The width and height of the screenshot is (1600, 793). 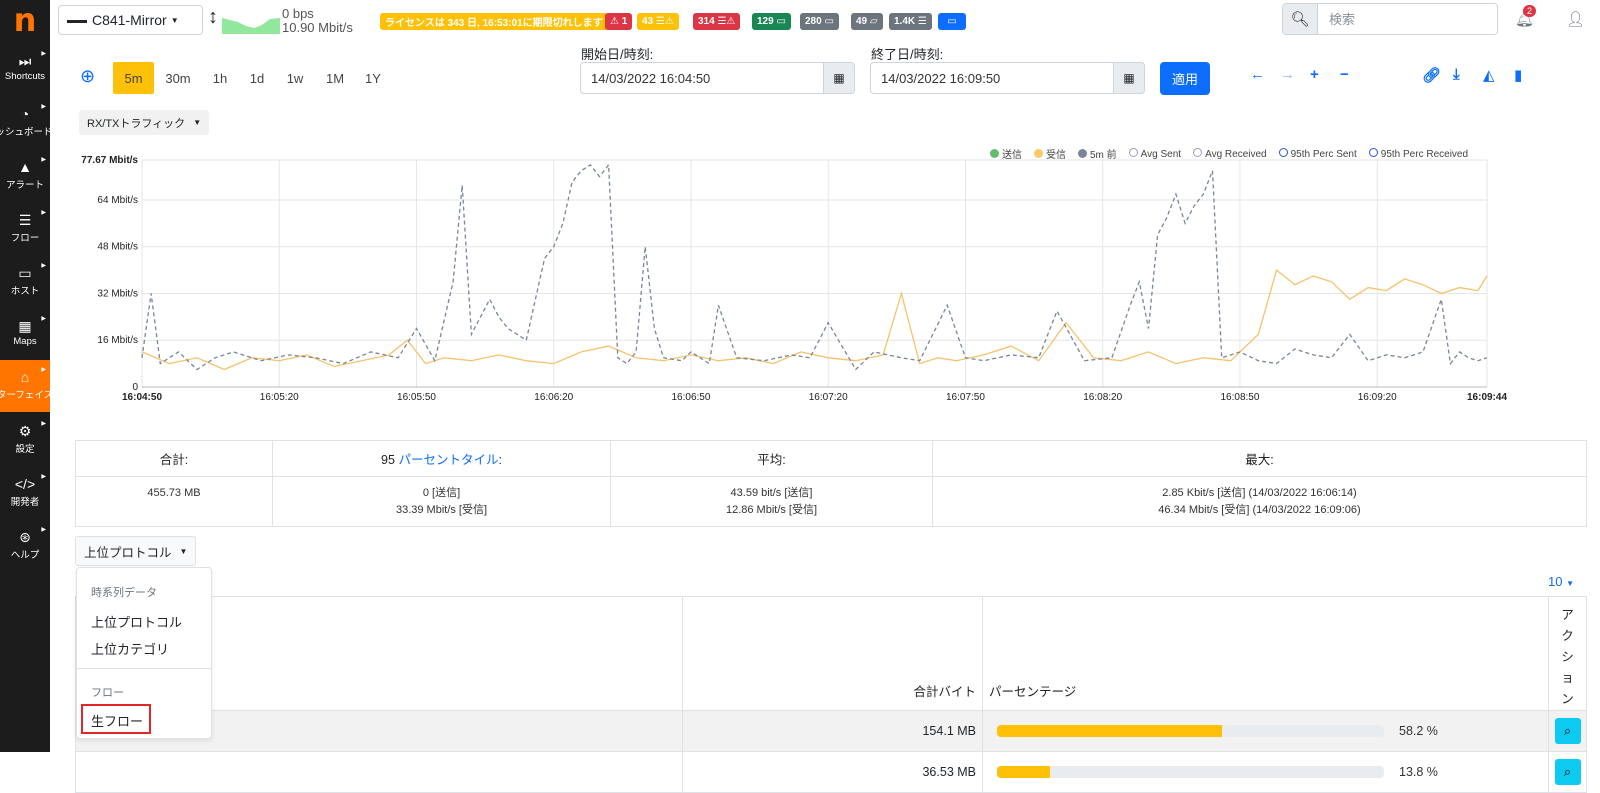 What do you see at coordinates (174, 493) in the screenshot?
I see `total-value: 455.73 MB` at bounding box center [174, 493].